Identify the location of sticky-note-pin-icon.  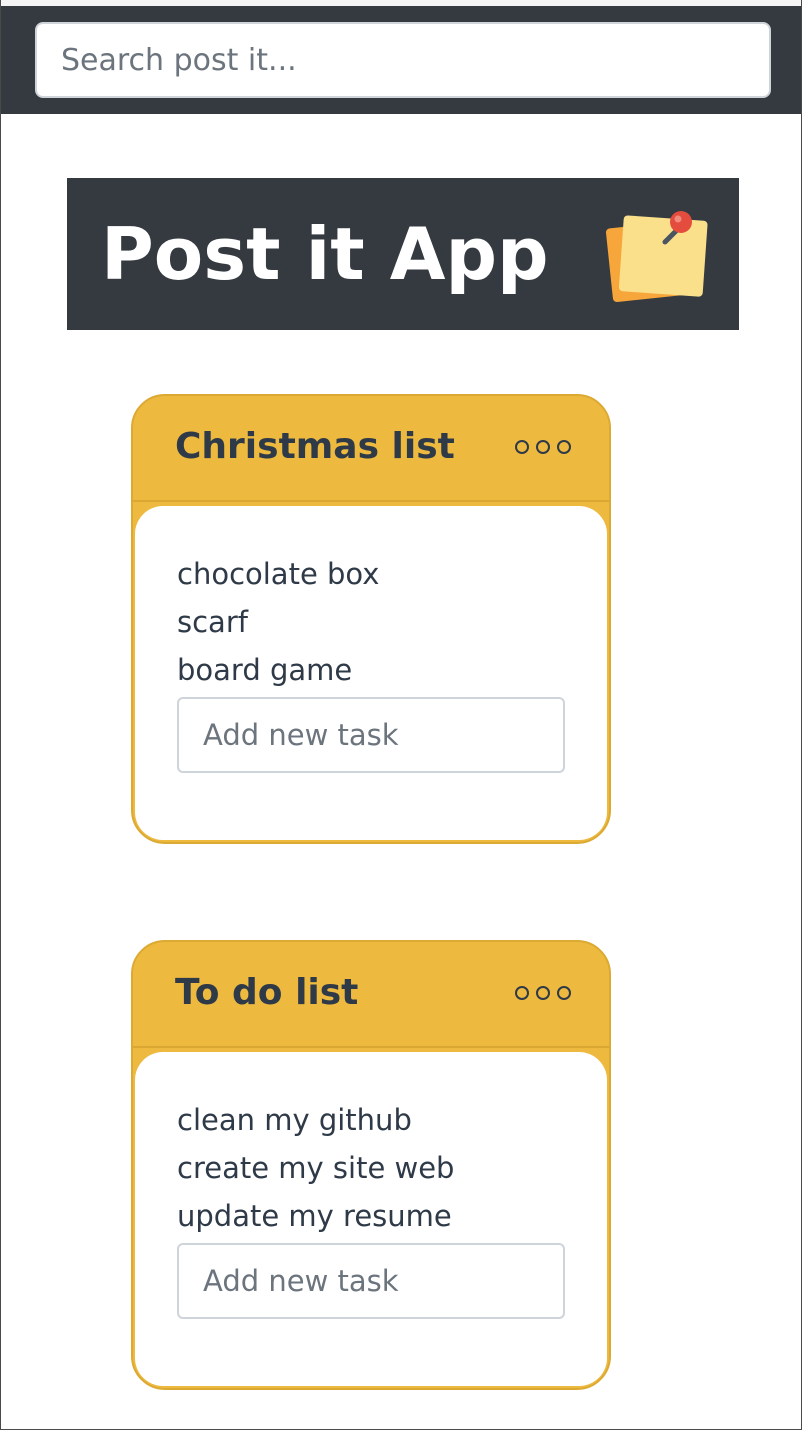
(656, 256).